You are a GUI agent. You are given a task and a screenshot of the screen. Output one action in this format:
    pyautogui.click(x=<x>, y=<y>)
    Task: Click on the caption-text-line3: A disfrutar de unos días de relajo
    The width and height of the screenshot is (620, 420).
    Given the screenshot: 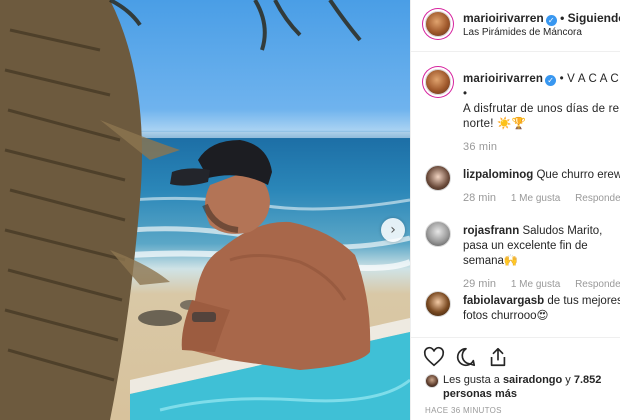 What is the action you would take?
    pyautogui.click(x=541, y=109)
    